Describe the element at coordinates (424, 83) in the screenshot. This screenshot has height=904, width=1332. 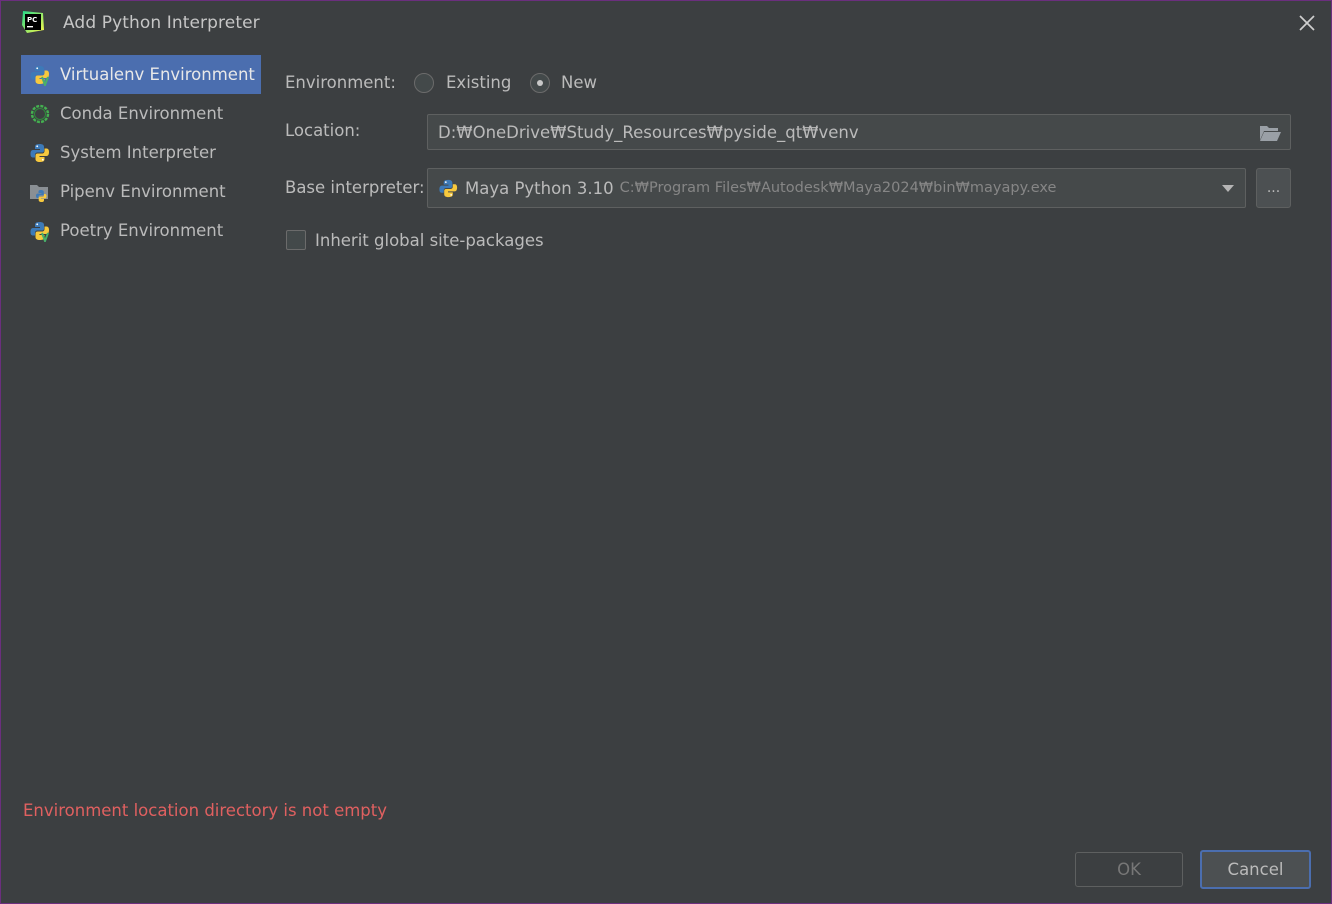
I see `radio-existing` at that location.